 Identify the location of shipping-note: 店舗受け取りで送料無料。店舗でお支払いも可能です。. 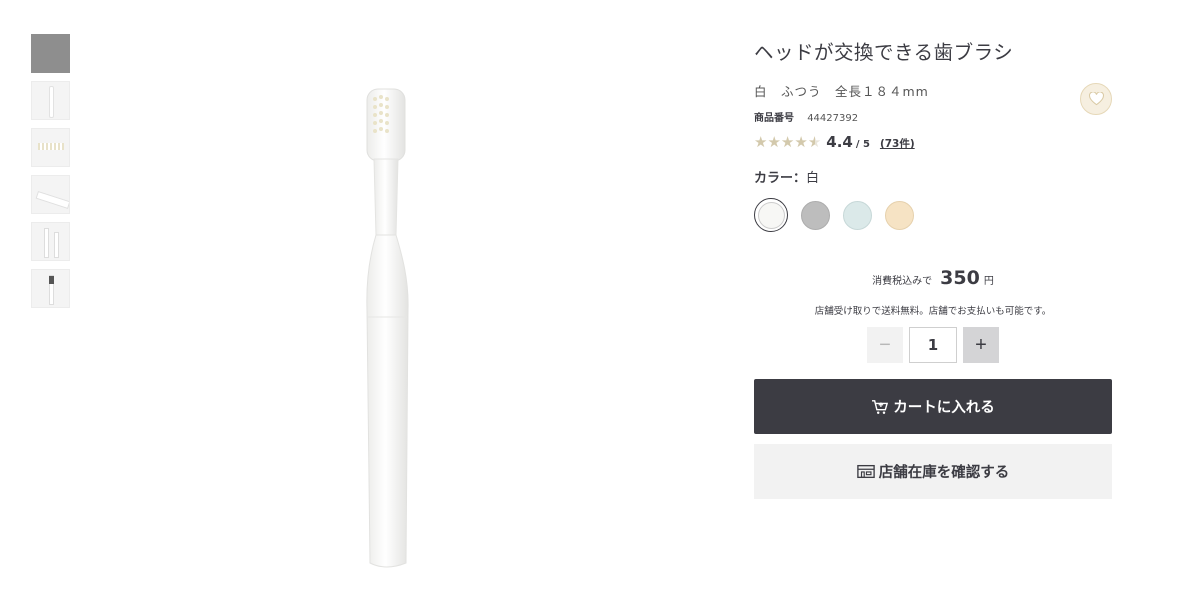
(933, 311).